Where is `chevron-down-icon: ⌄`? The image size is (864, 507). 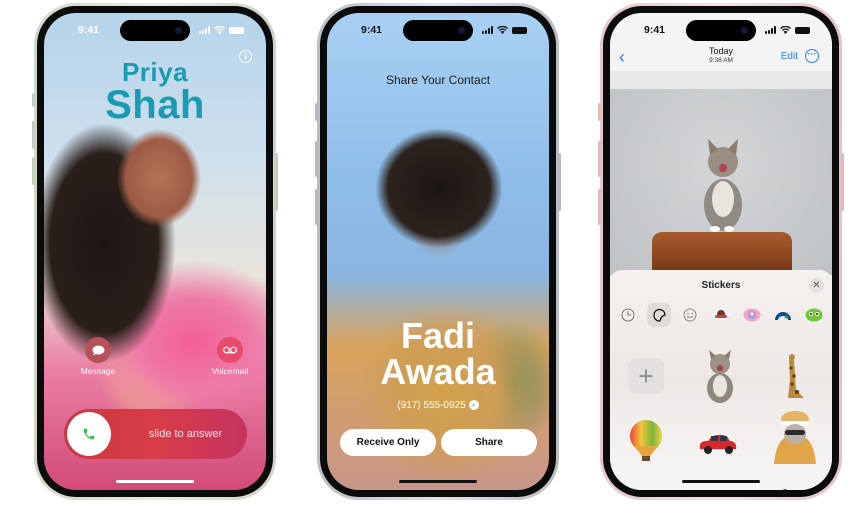
chevron-down-icon: ⌄ is located at coordinates (473, 405).